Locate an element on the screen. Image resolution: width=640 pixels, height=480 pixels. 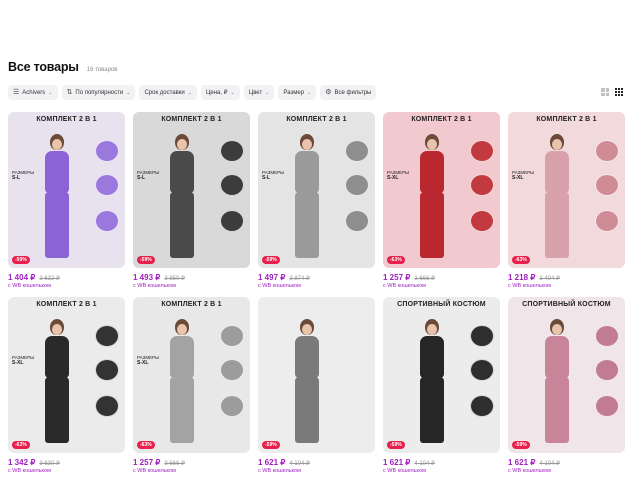
filter-brand-chip: ☰ Achivers ⌄ is located at coordinates (33, 92).